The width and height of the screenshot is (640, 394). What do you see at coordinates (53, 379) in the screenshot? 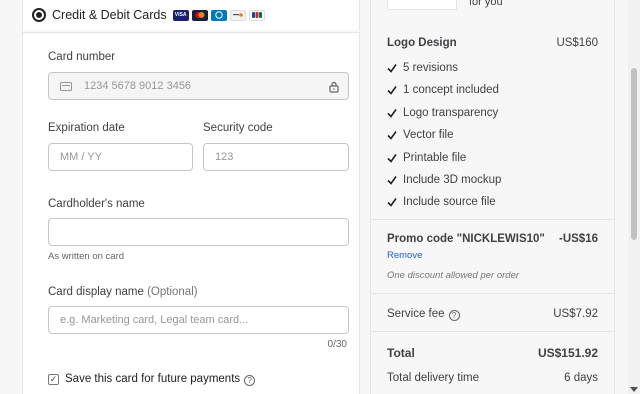
I see `save-card-checkbox: ✓` at bounding box center [53, 379].